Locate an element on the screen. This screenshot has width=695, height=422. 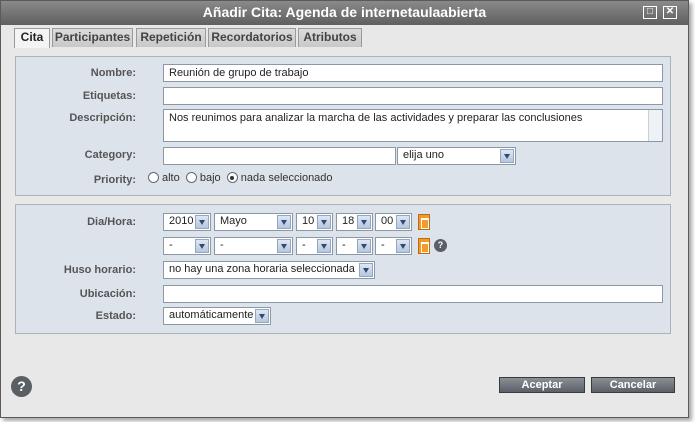
estado-select: automáticamente is located at coordinates (217, 316).